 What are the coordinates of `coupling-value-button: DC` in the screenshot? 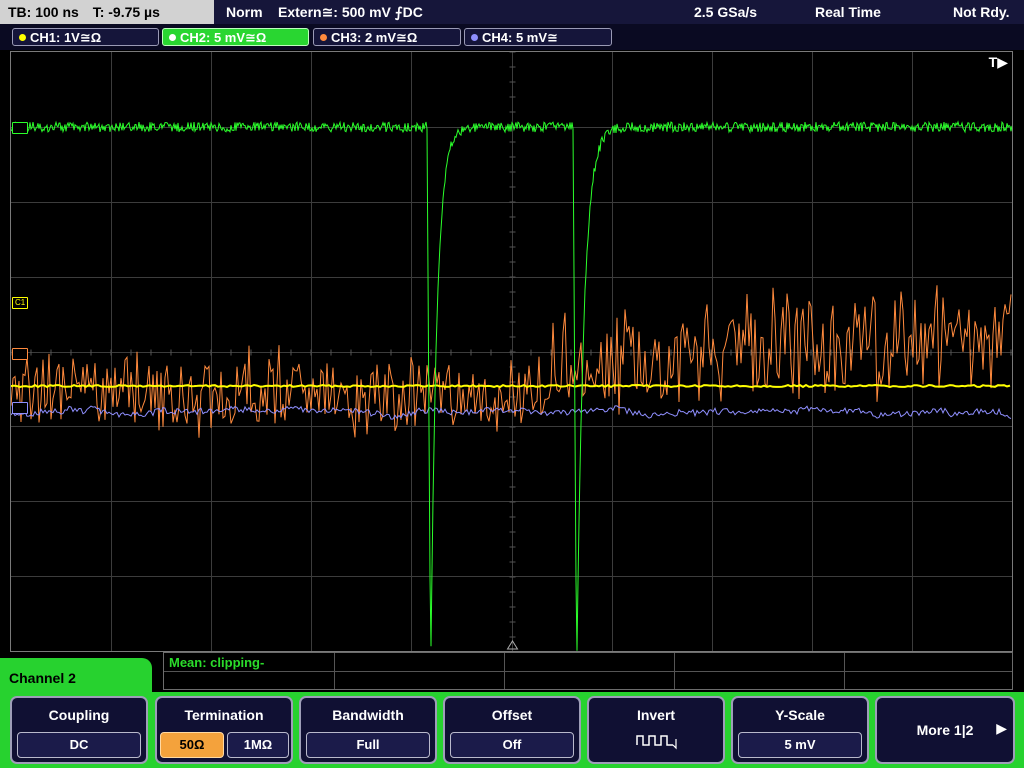 It's located at (79, 745).